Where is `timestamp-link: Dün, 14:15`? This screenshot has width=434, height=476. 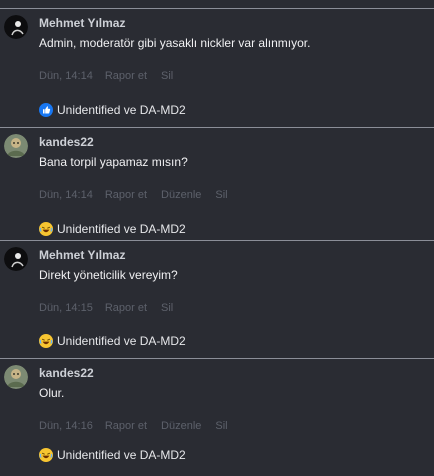
timestamp-link: Dün, 14:15 is located at coordinates (66, 308).